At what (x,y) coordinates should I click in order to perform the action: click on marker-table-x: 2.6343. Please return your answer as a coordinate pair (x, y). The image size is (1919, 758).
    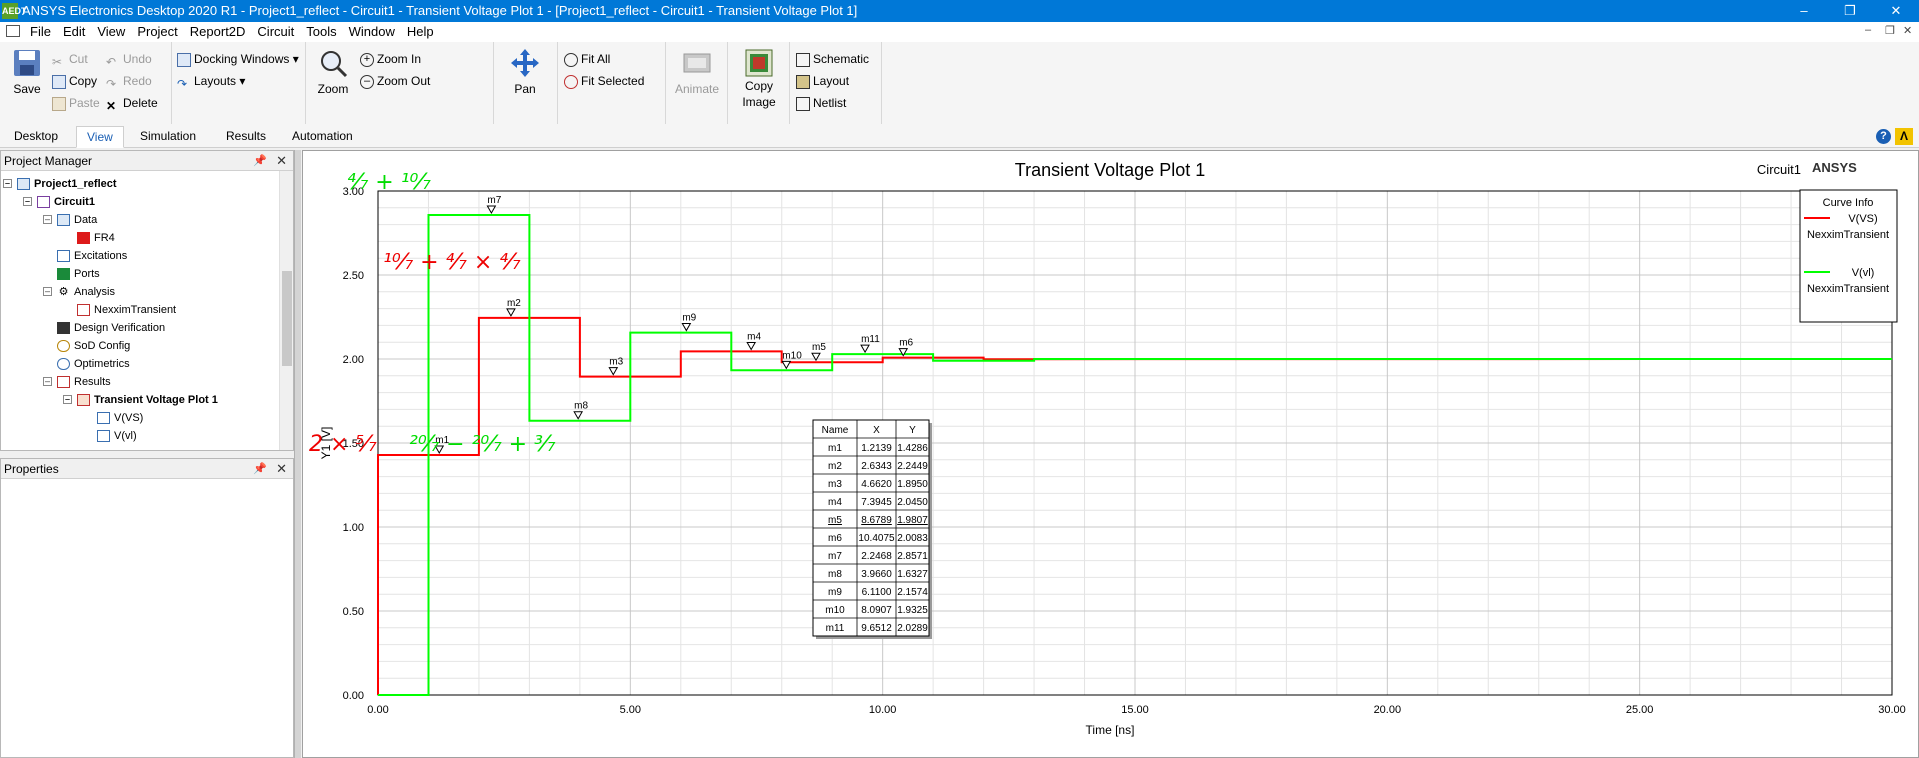
    Looking at the image, I should click on (876, 466).